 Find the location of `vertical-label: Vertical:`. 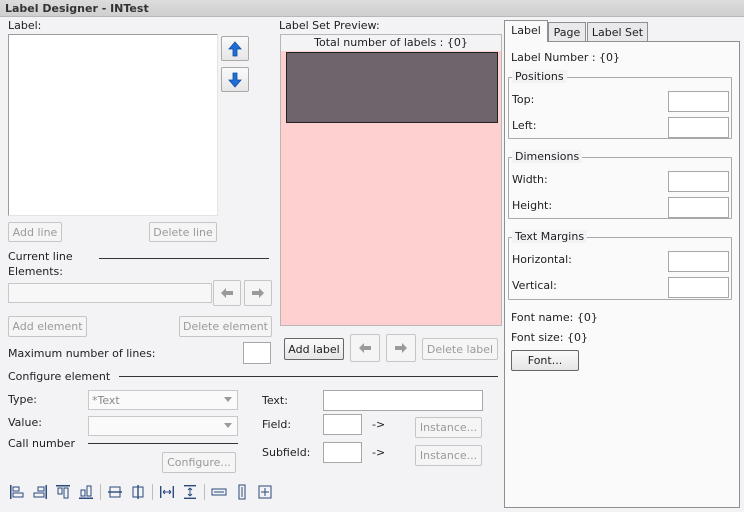

vertical-label: Vertical: is located at coordinates (534, 285).